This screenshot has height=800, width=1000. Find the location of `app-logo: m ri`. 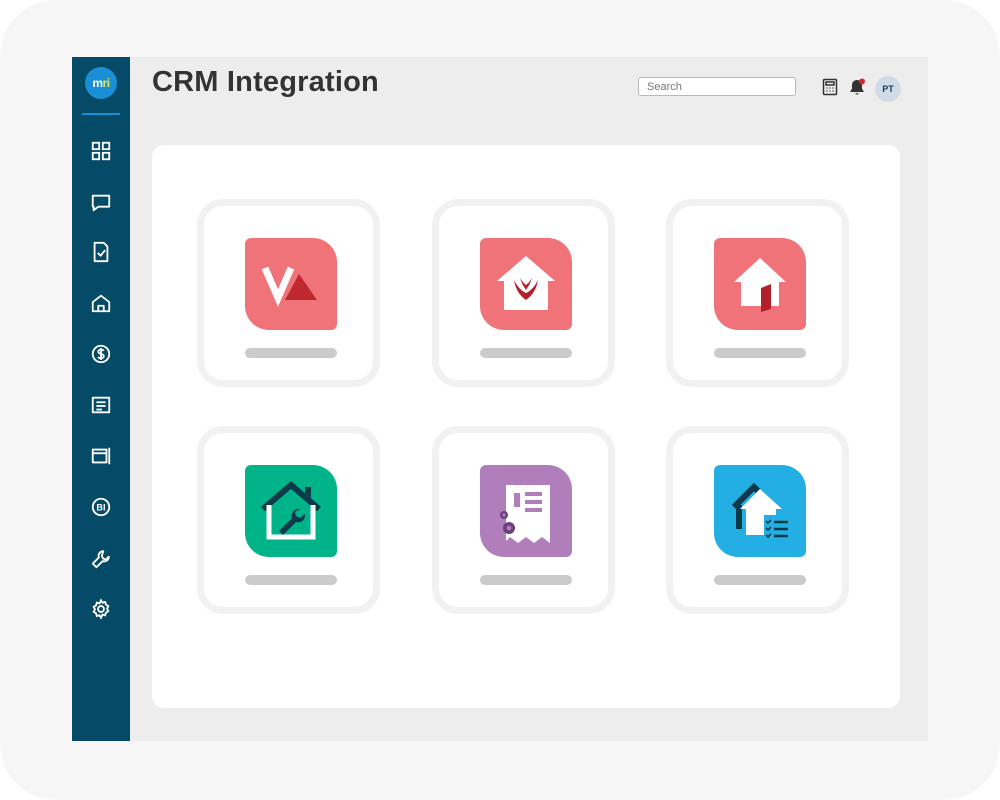

app-logo: m ri is located at coordinates (101, 83).